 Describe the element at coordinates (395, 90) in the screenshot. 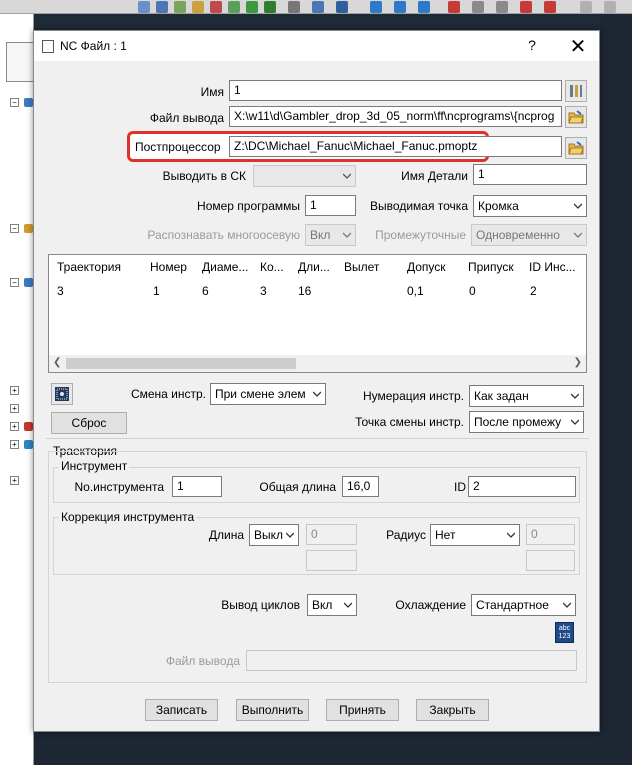

I see `name-input: 1` at that location.